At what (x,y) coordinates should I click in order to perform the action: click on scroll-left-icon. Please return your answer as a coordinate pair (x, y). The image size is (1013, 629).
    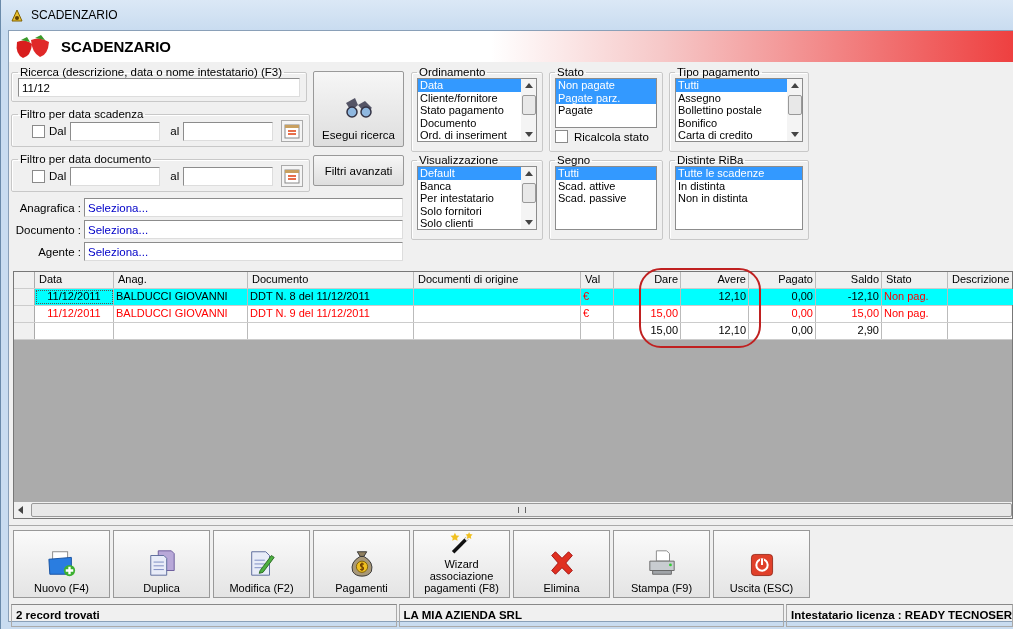
    Looking at the image, I should click on (20, 510).